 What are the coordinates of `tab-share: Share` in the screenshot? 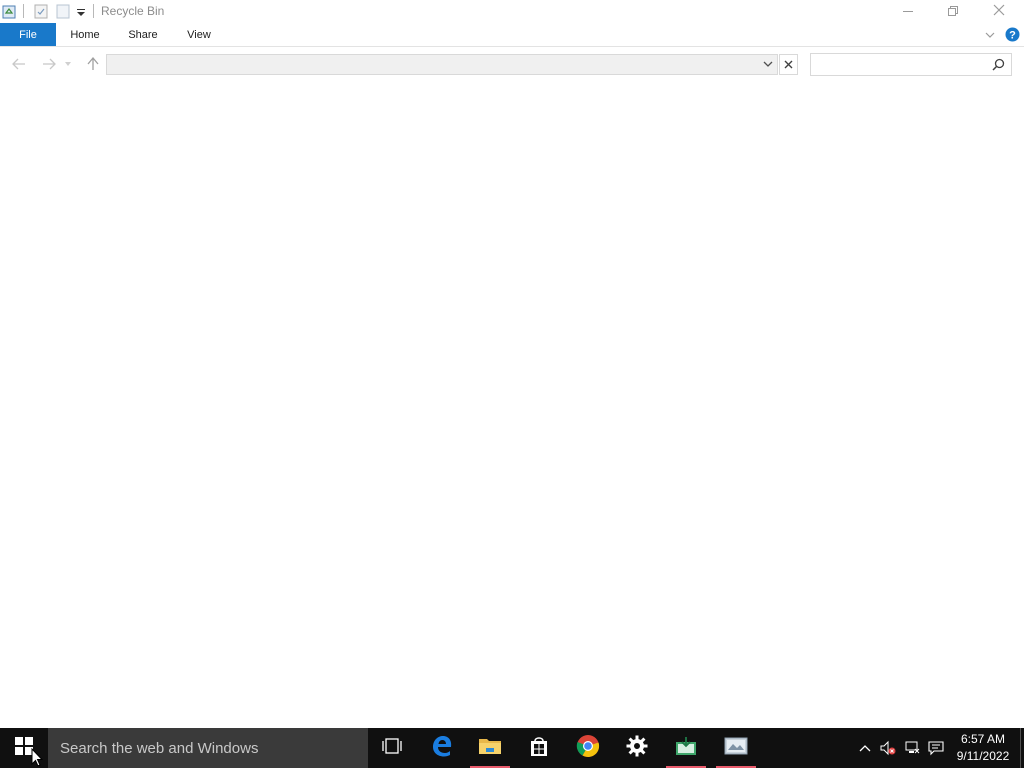 It's located at (143, 34).